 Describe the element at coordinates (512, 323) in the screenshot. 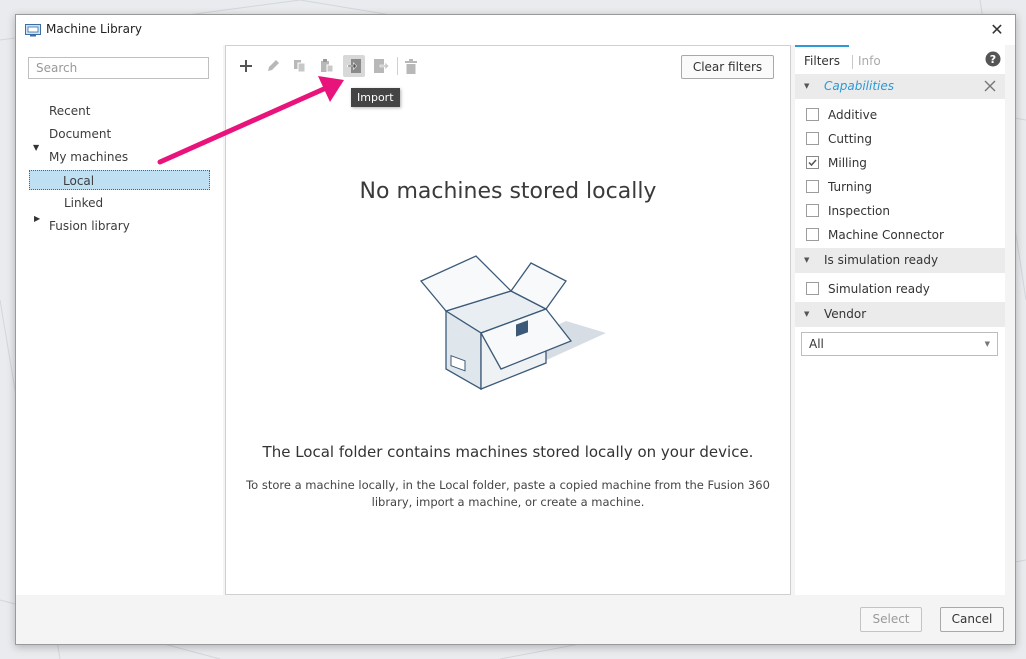

I see `empty-box-illustration` at that location.